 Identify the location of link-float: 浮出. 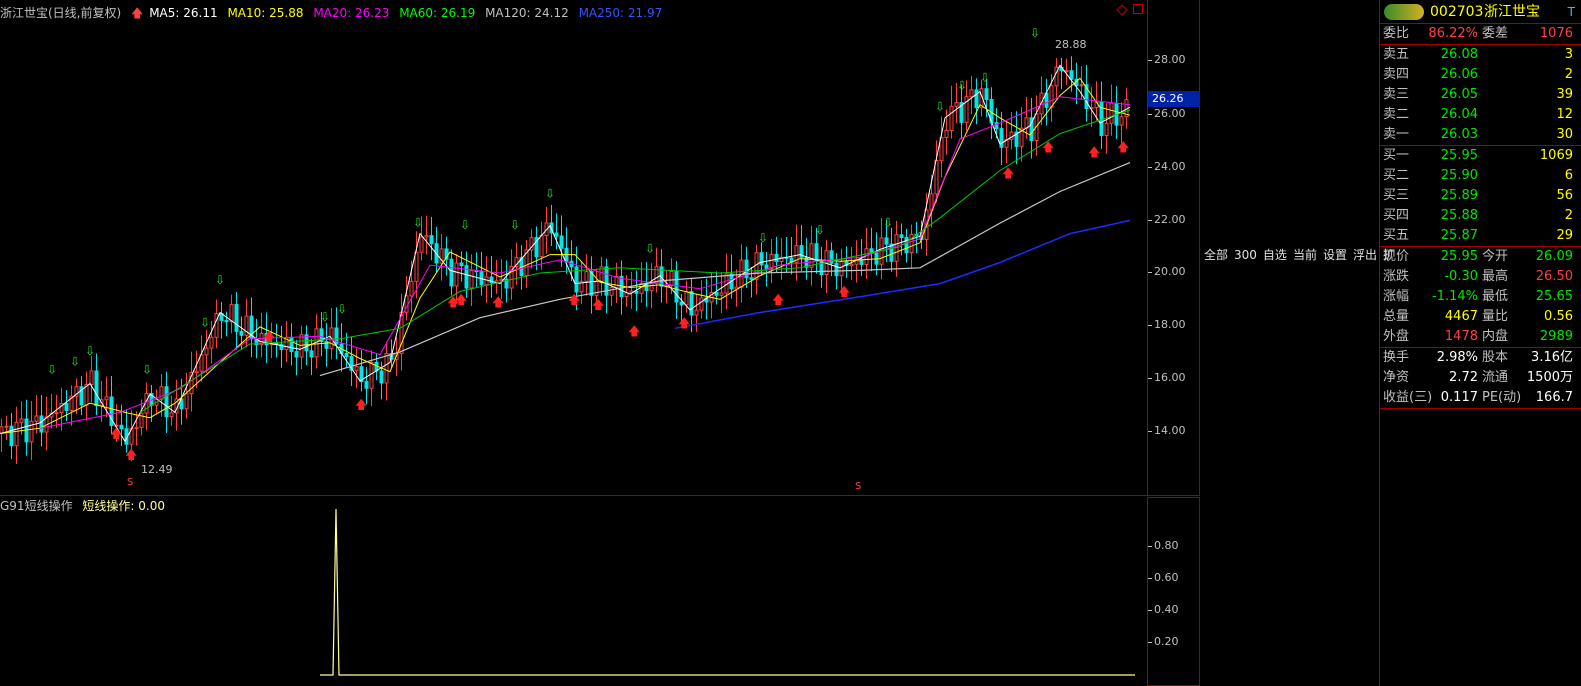
(1365, 255).